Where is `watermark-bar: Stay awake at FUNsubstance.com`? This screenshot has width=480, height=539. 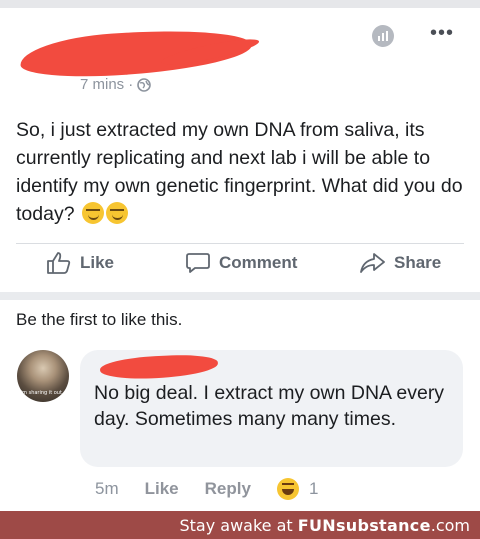
watermark-bar: Stay awake at FUNsubstance.com is located at coordinates (240, 525).